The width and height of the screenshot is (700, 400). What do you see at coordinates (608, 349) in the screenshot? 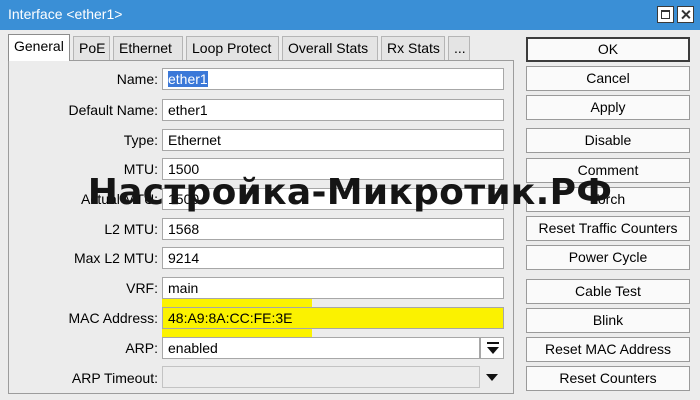
I see `reset-mac-address-button: Reset MAC Address` at bounding box center [608, 349].